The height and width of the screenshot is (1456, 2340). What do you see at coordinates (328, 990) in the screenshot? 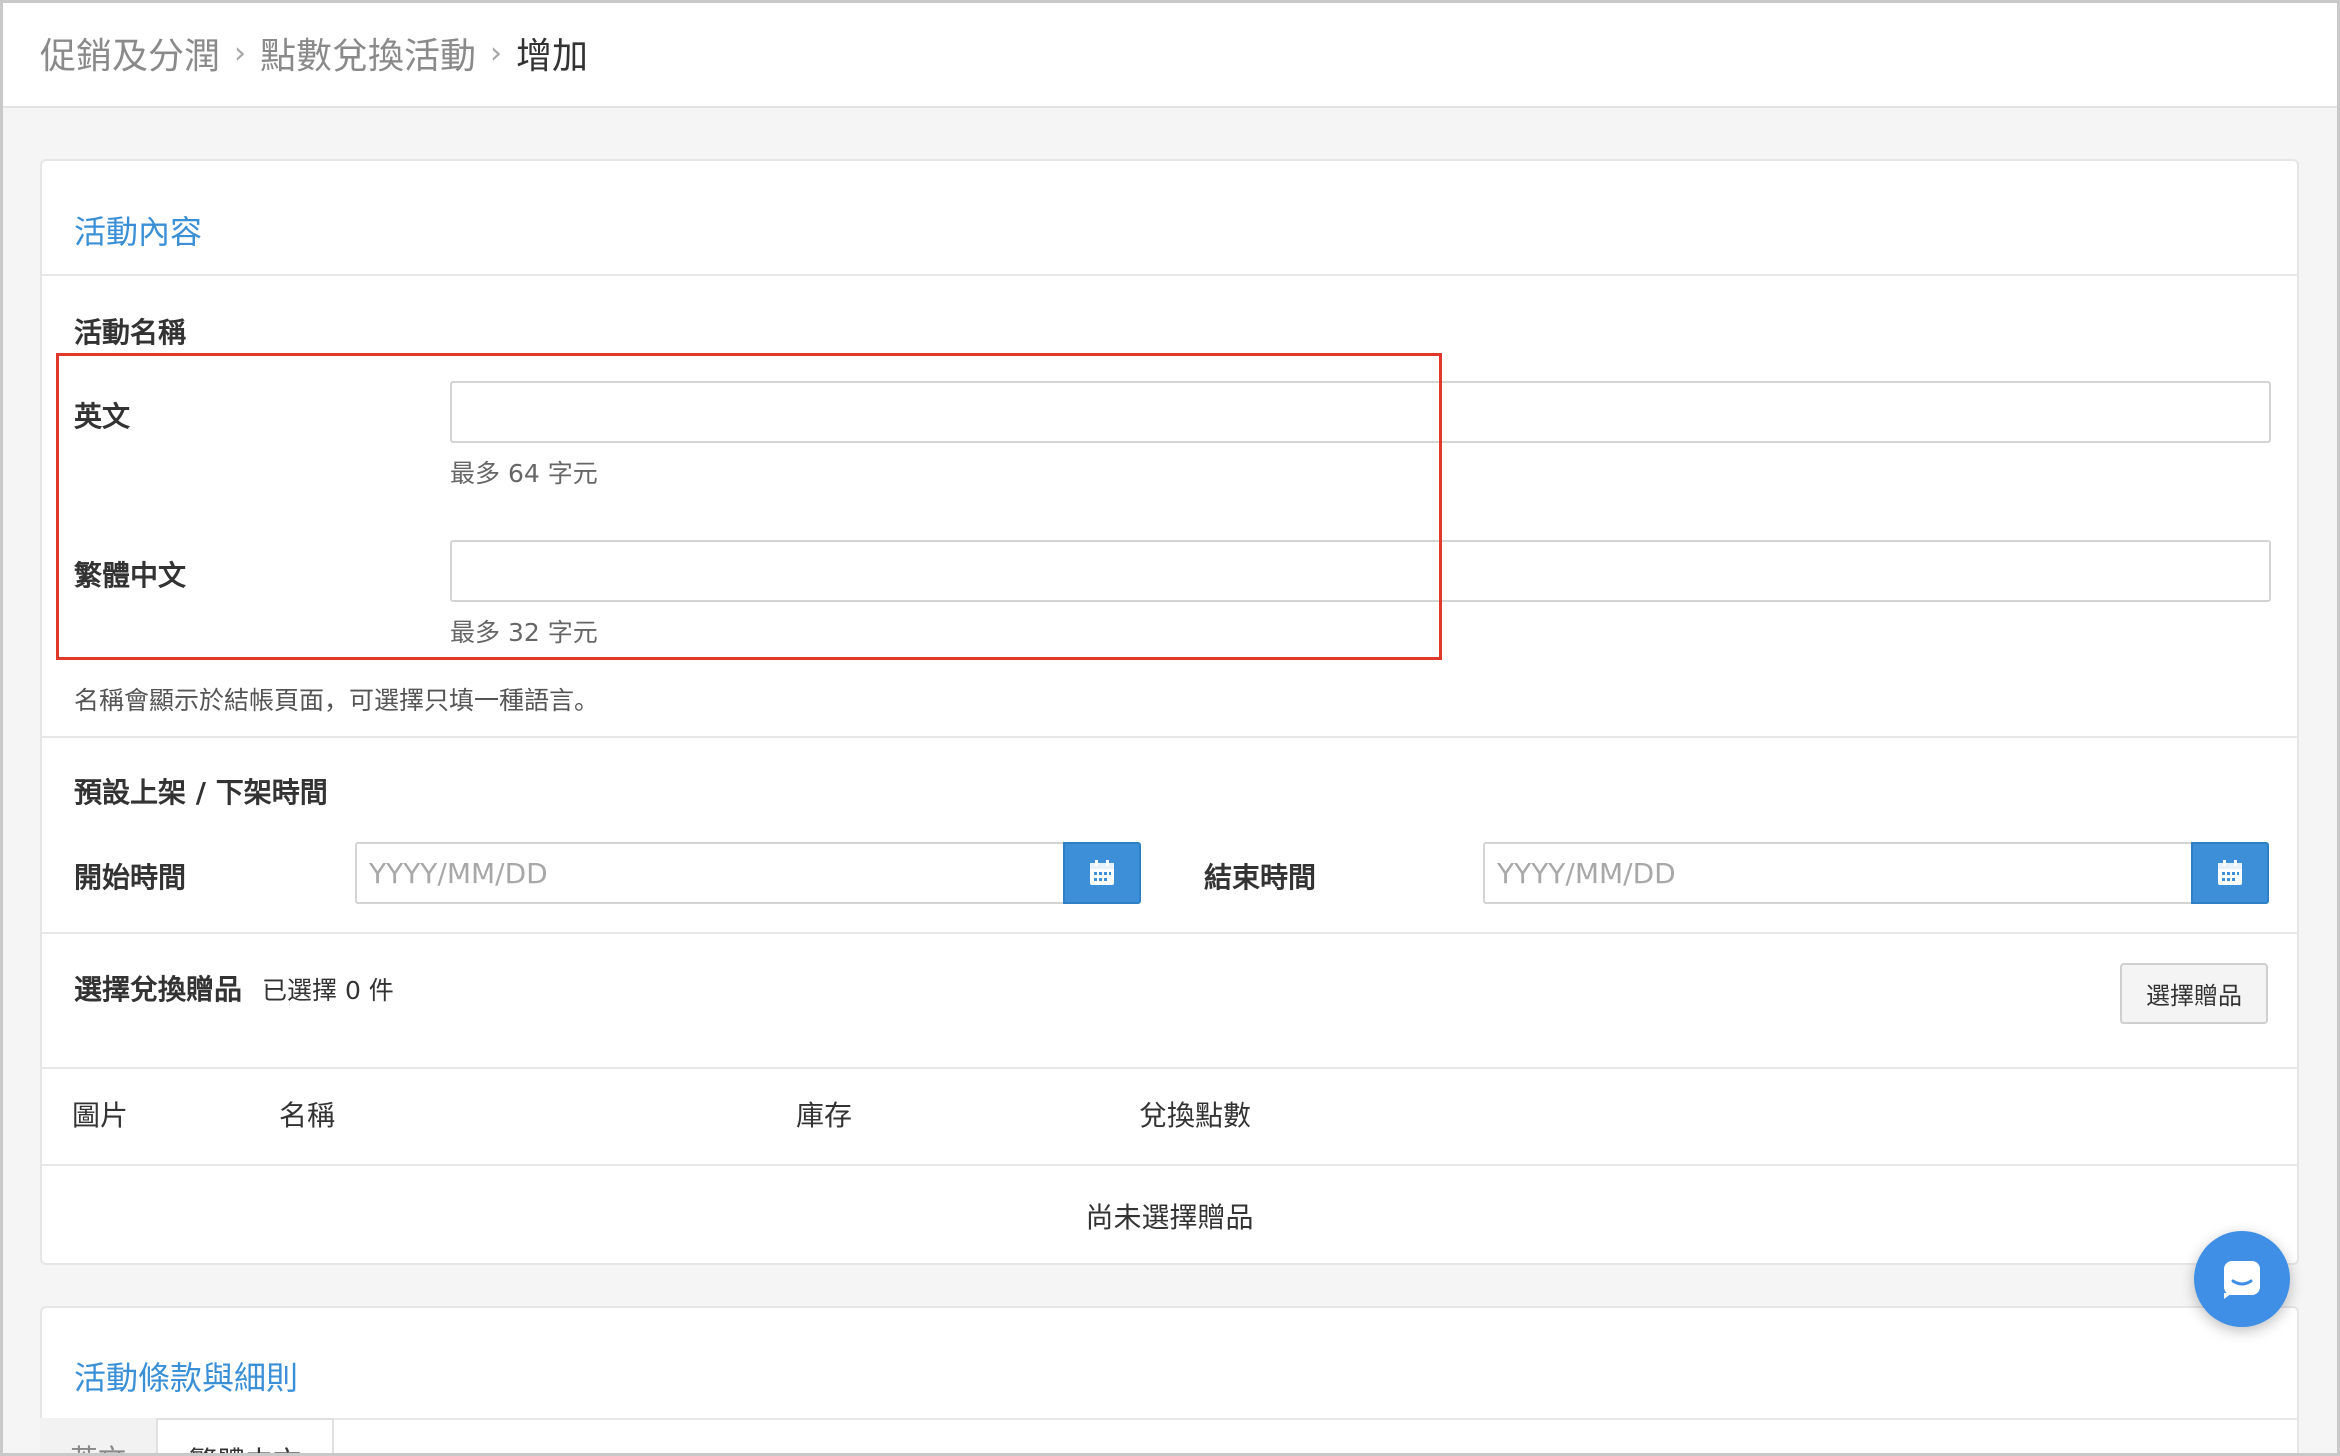
I see `selected-gift-count: 已選擇 0 件` at bounding box center [328, 990].